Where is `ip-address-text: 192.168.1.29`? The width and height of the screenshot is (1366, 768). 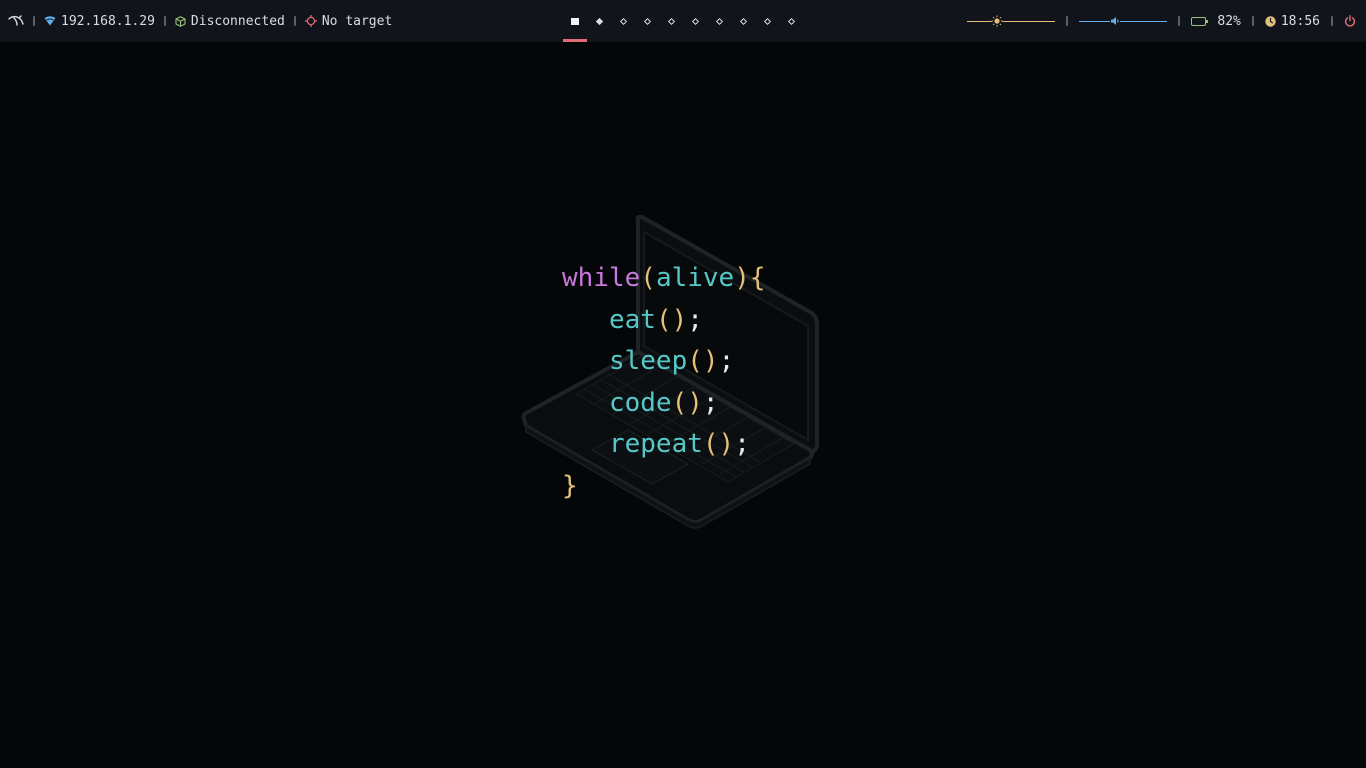 ip-address-text: 192.168.1.29 is located at coordinates (108, 21).